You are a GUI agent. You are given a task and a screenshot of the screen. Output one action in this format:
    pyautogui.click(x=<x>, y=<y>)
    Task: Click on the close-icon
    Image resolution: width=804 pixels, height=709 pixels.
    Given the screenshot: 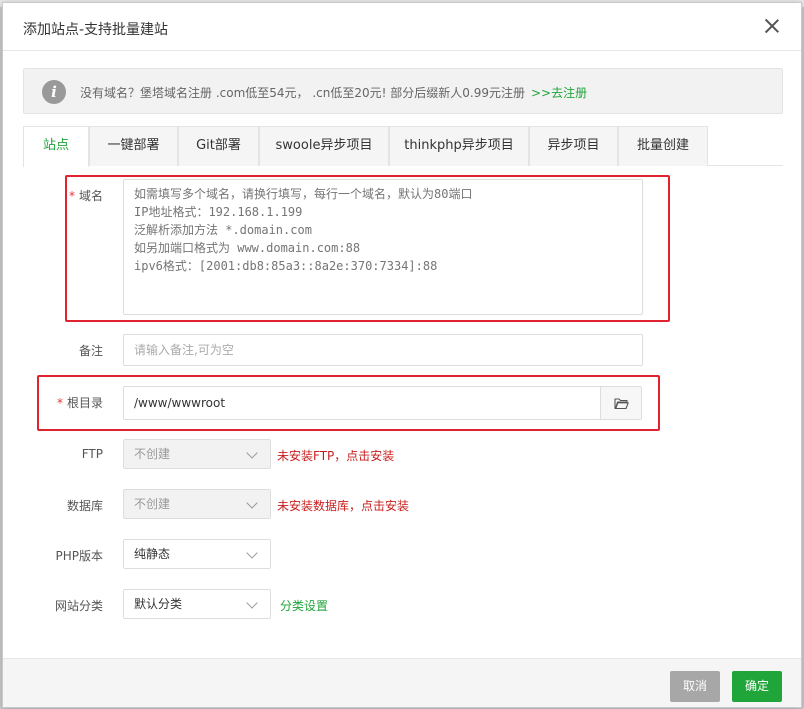 What is the action you would take?
    pyautogui.click(x=772, y=26)
    